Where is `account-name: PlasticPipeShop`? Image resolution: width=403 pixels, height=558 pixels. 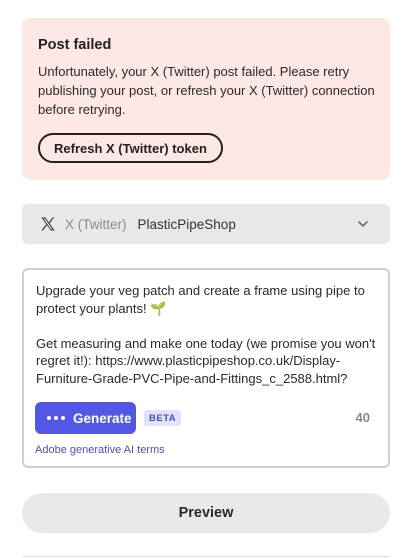
account-name: PlasticPipeShop is located at coordinates (186, 224).